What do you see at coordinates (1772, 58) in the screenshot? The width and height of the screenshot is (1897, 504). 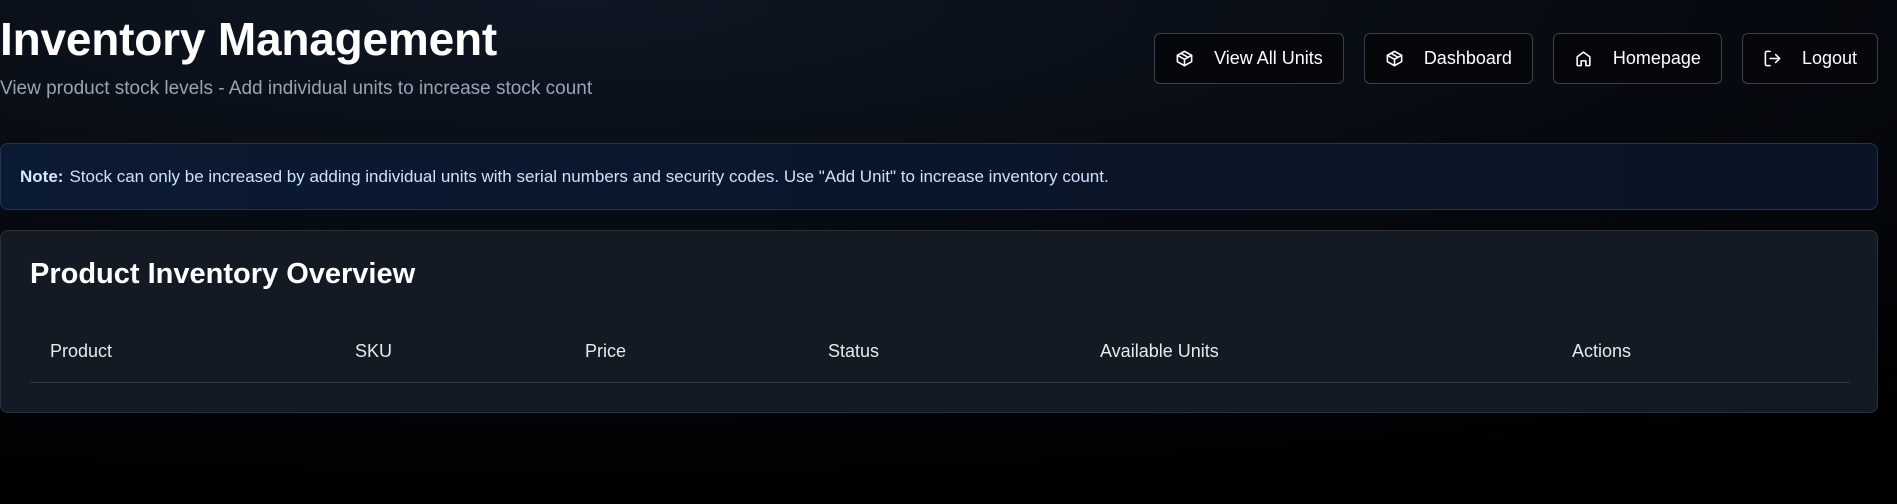 I see `logout-icon` at bounding box center [1772, 58].